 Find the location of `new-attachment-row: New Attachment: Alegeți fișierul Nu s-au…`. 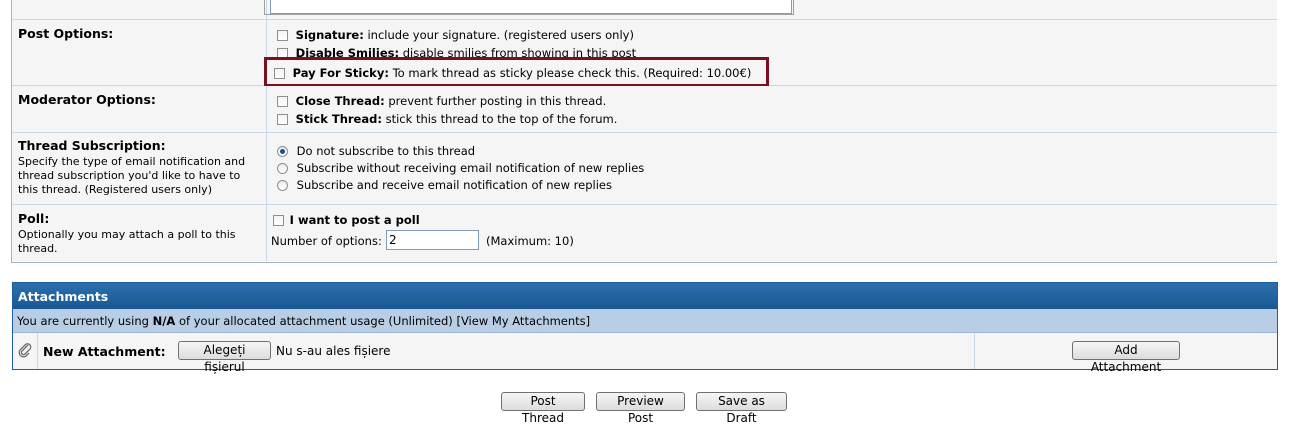

new-attachment-row: New Attachment: Alegeți fișierul Nu s-au… is located at coordinates (645, 353).